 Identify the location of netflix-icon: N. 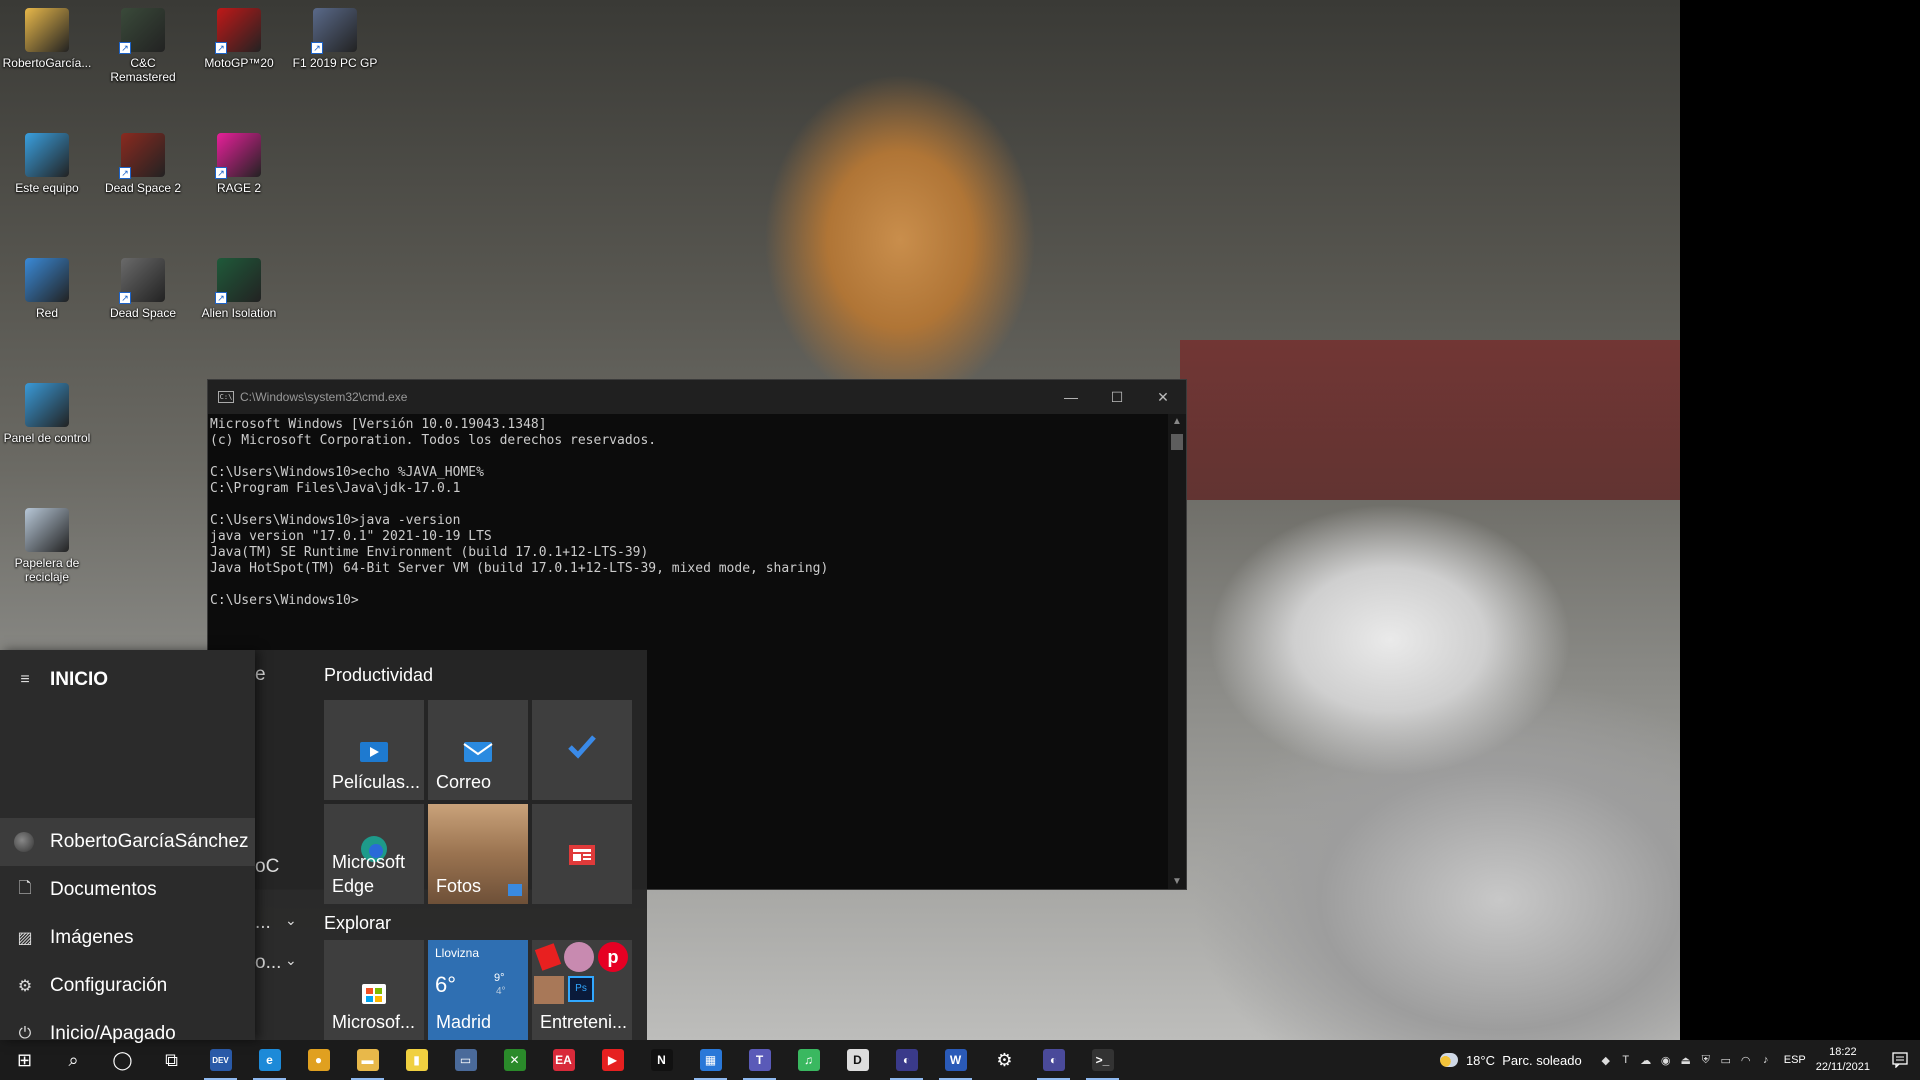
(661, 1060).